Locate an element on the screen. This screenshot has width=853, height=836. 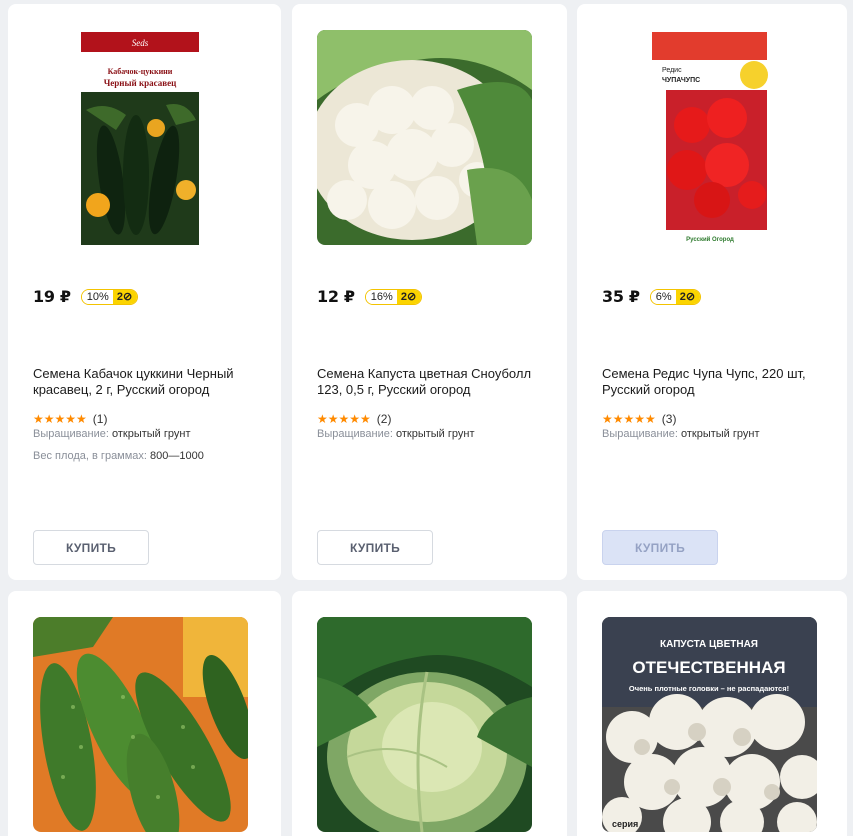
svg-text: ЧУПАЧУПС is located at coordinates (681, 80).